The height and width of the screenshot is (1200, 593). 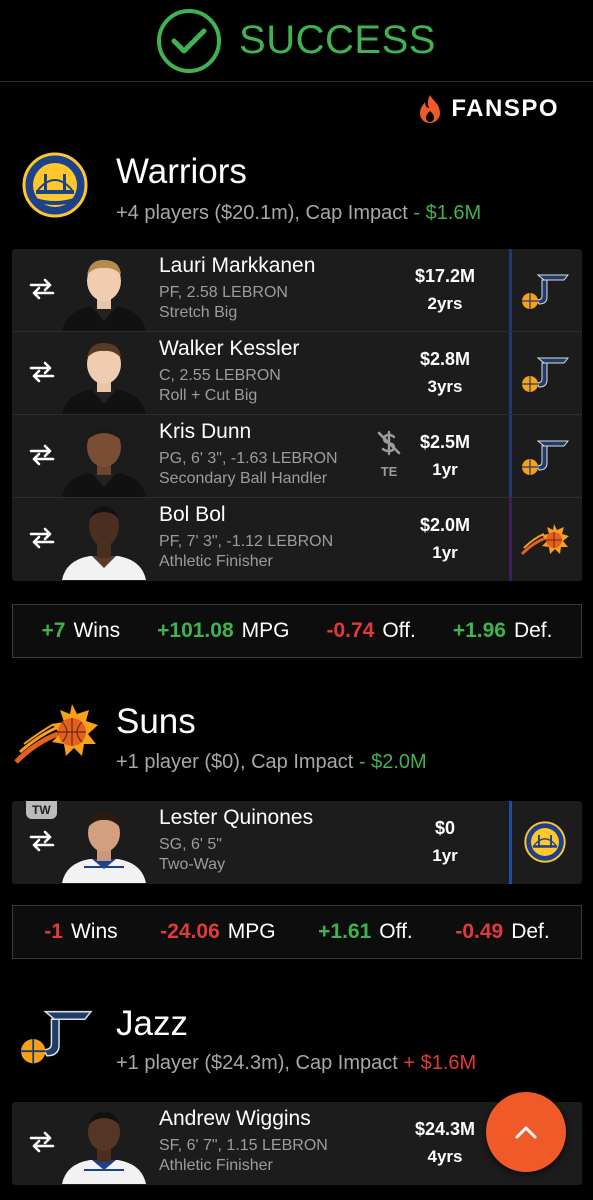 What do you see at coordinates (505, 108) in the screenshot?
I see `brand-name: FANSPO` at bounding box center [505, 108].